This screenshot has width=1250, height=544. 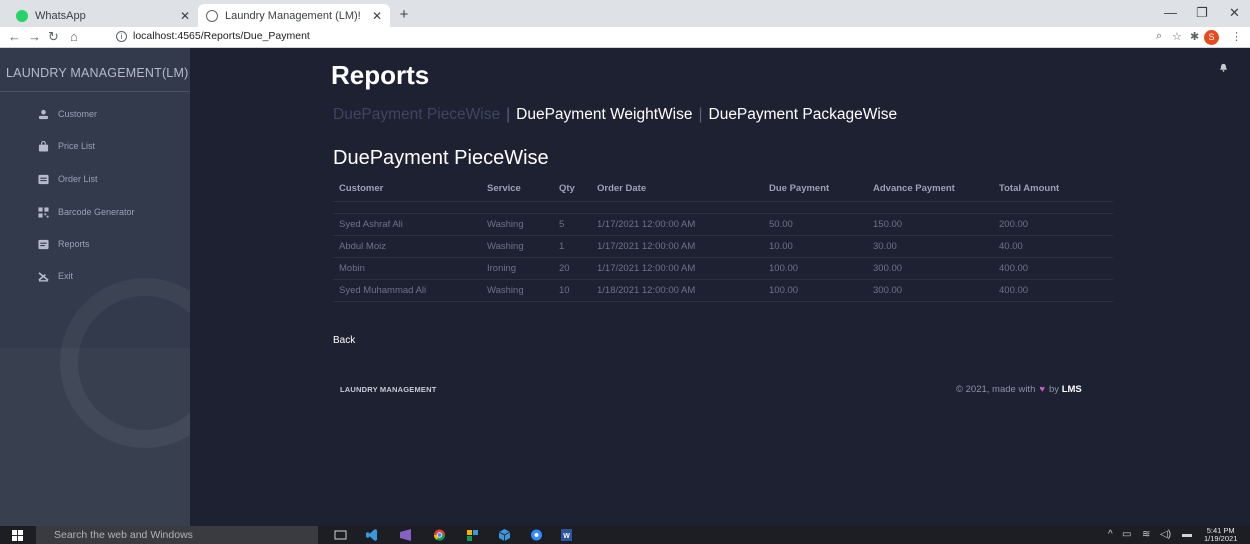 I want to click on column-header-service: Service, so click(x=504, y=189).